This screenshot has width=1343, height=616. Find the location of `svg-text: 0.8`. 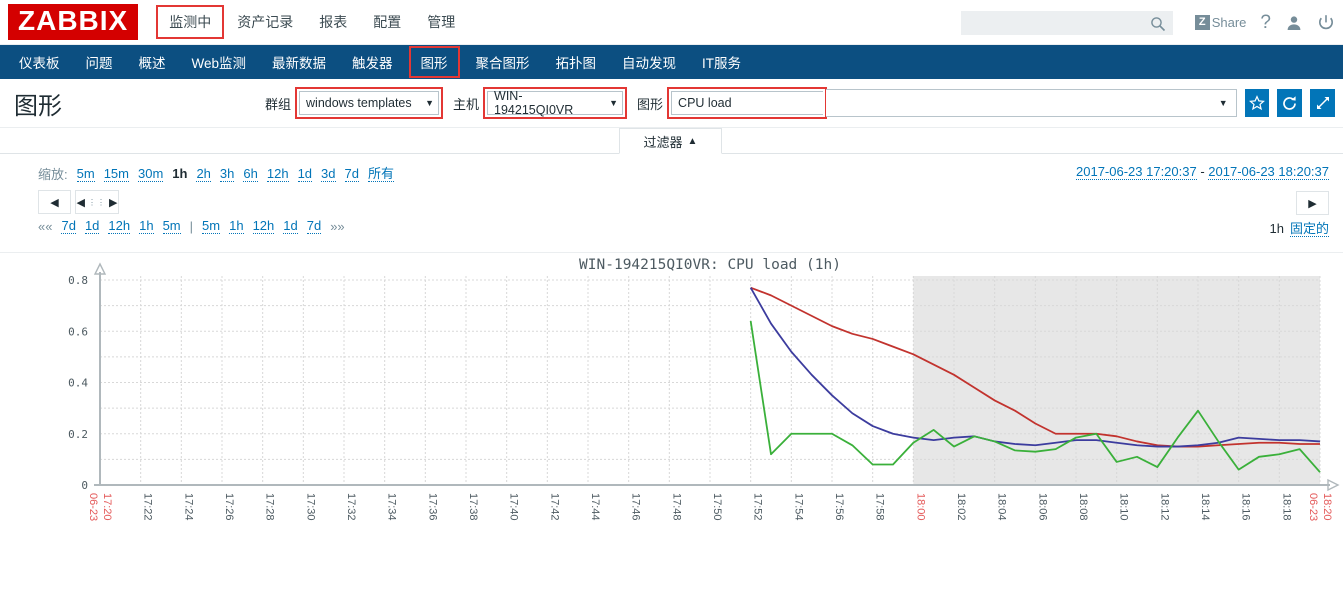

svg-text: 0.8 is located at coordinates (78, 280).